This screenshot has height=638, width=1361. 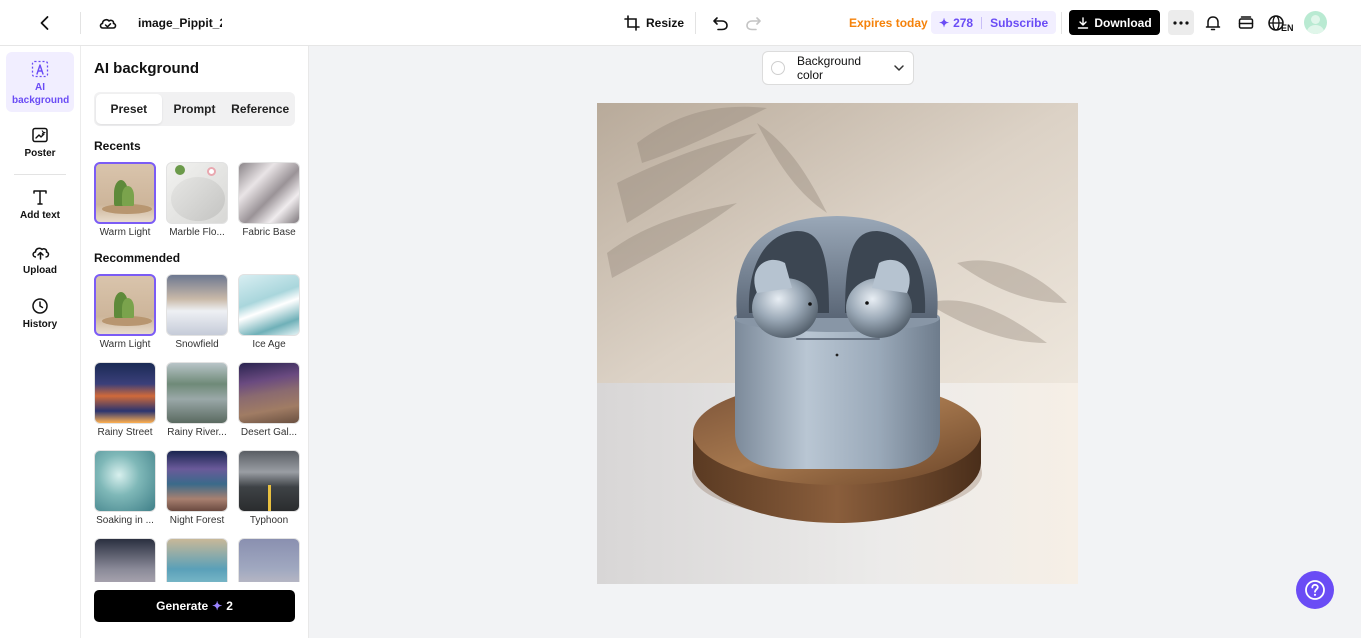 I want to click on back-button, so click(x=45, y=23).